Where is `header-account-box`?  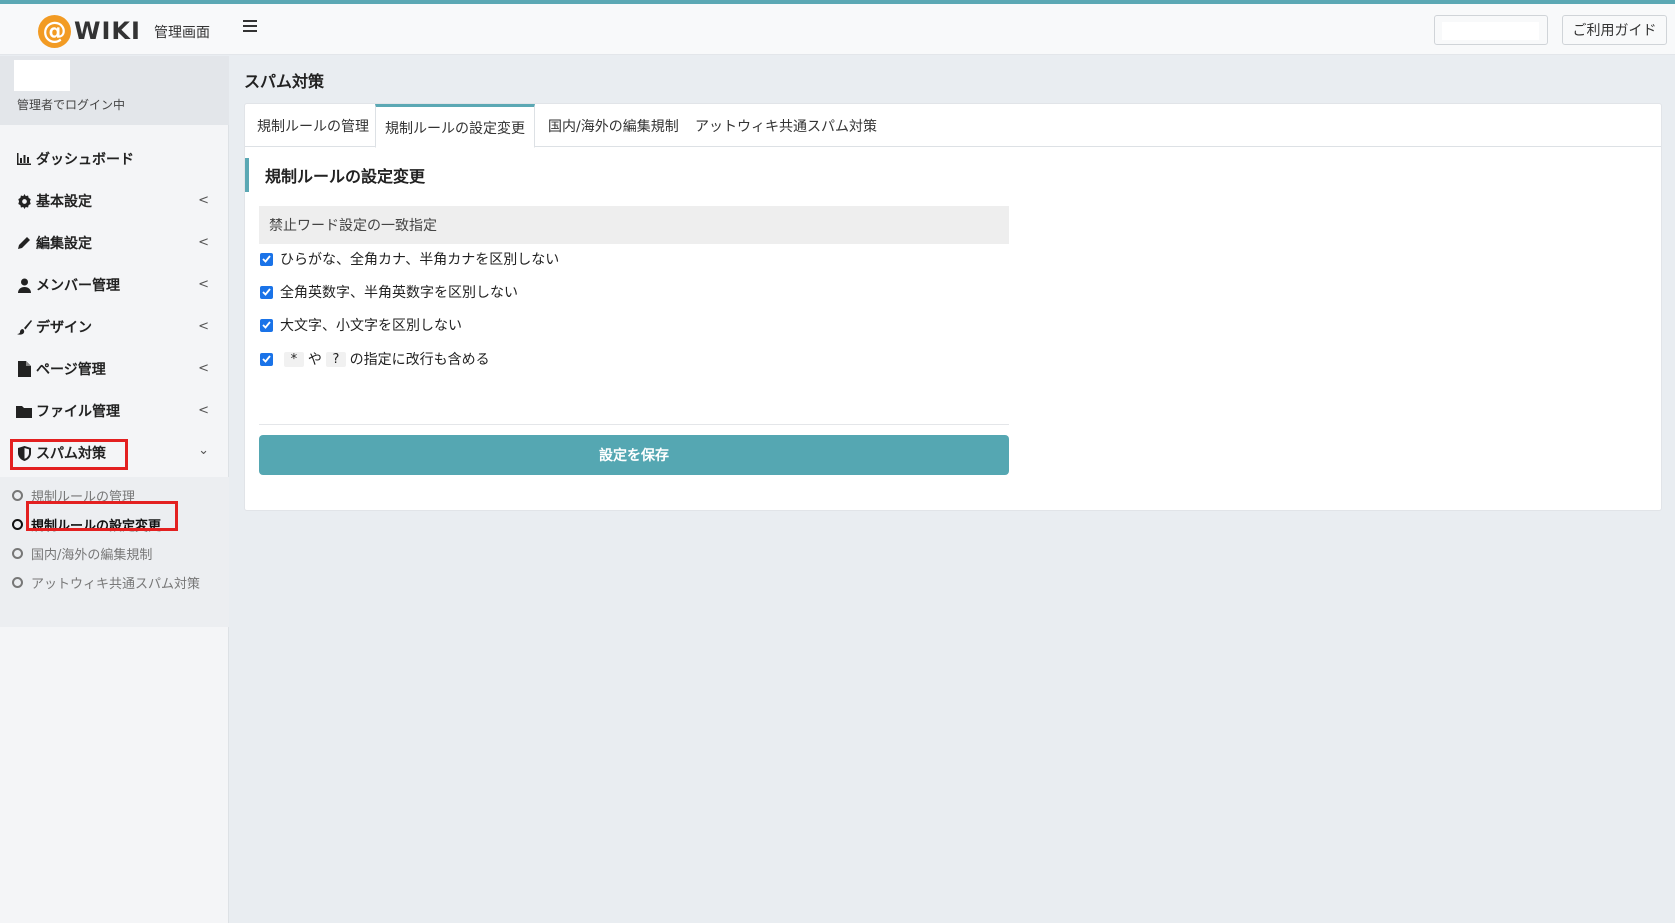 header-account-box is located at coordinates (1491, 30).